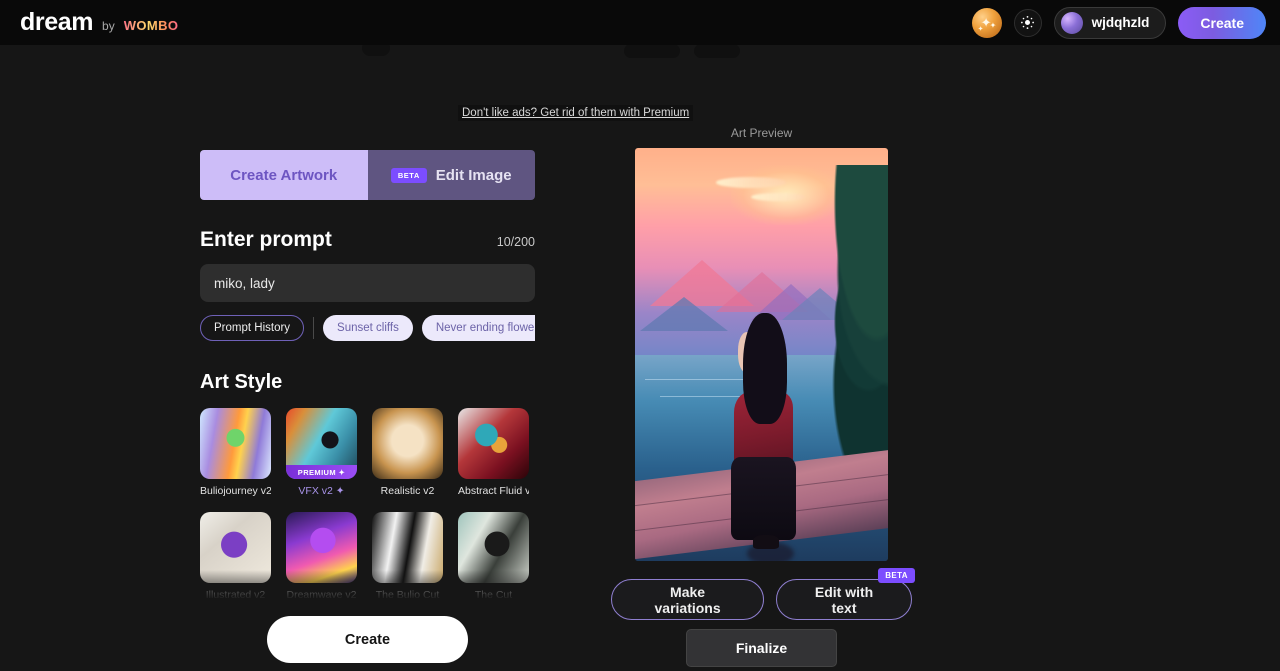  I want to click on suggestion-chip-1: Sunset cliffs, so click(368, 328).